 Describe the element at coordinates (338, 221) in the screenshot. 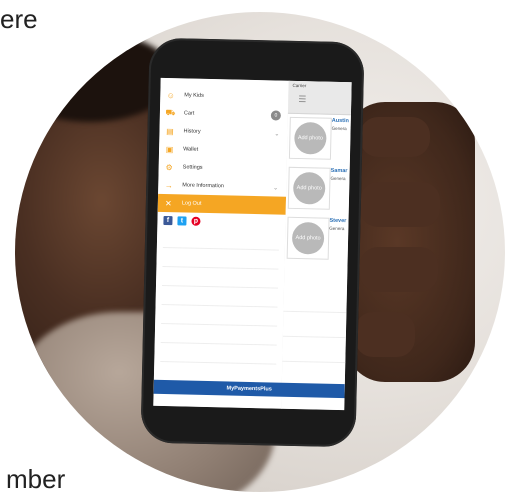

I see `kid-name: Stever` at that location.